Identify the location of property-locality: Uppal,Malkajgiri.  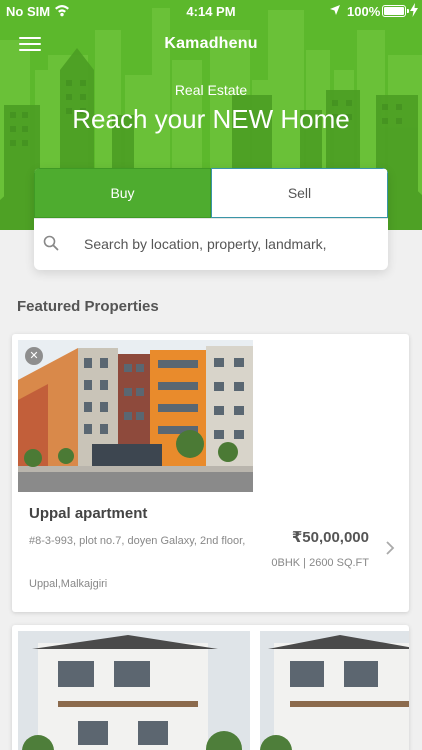
(68, 584).